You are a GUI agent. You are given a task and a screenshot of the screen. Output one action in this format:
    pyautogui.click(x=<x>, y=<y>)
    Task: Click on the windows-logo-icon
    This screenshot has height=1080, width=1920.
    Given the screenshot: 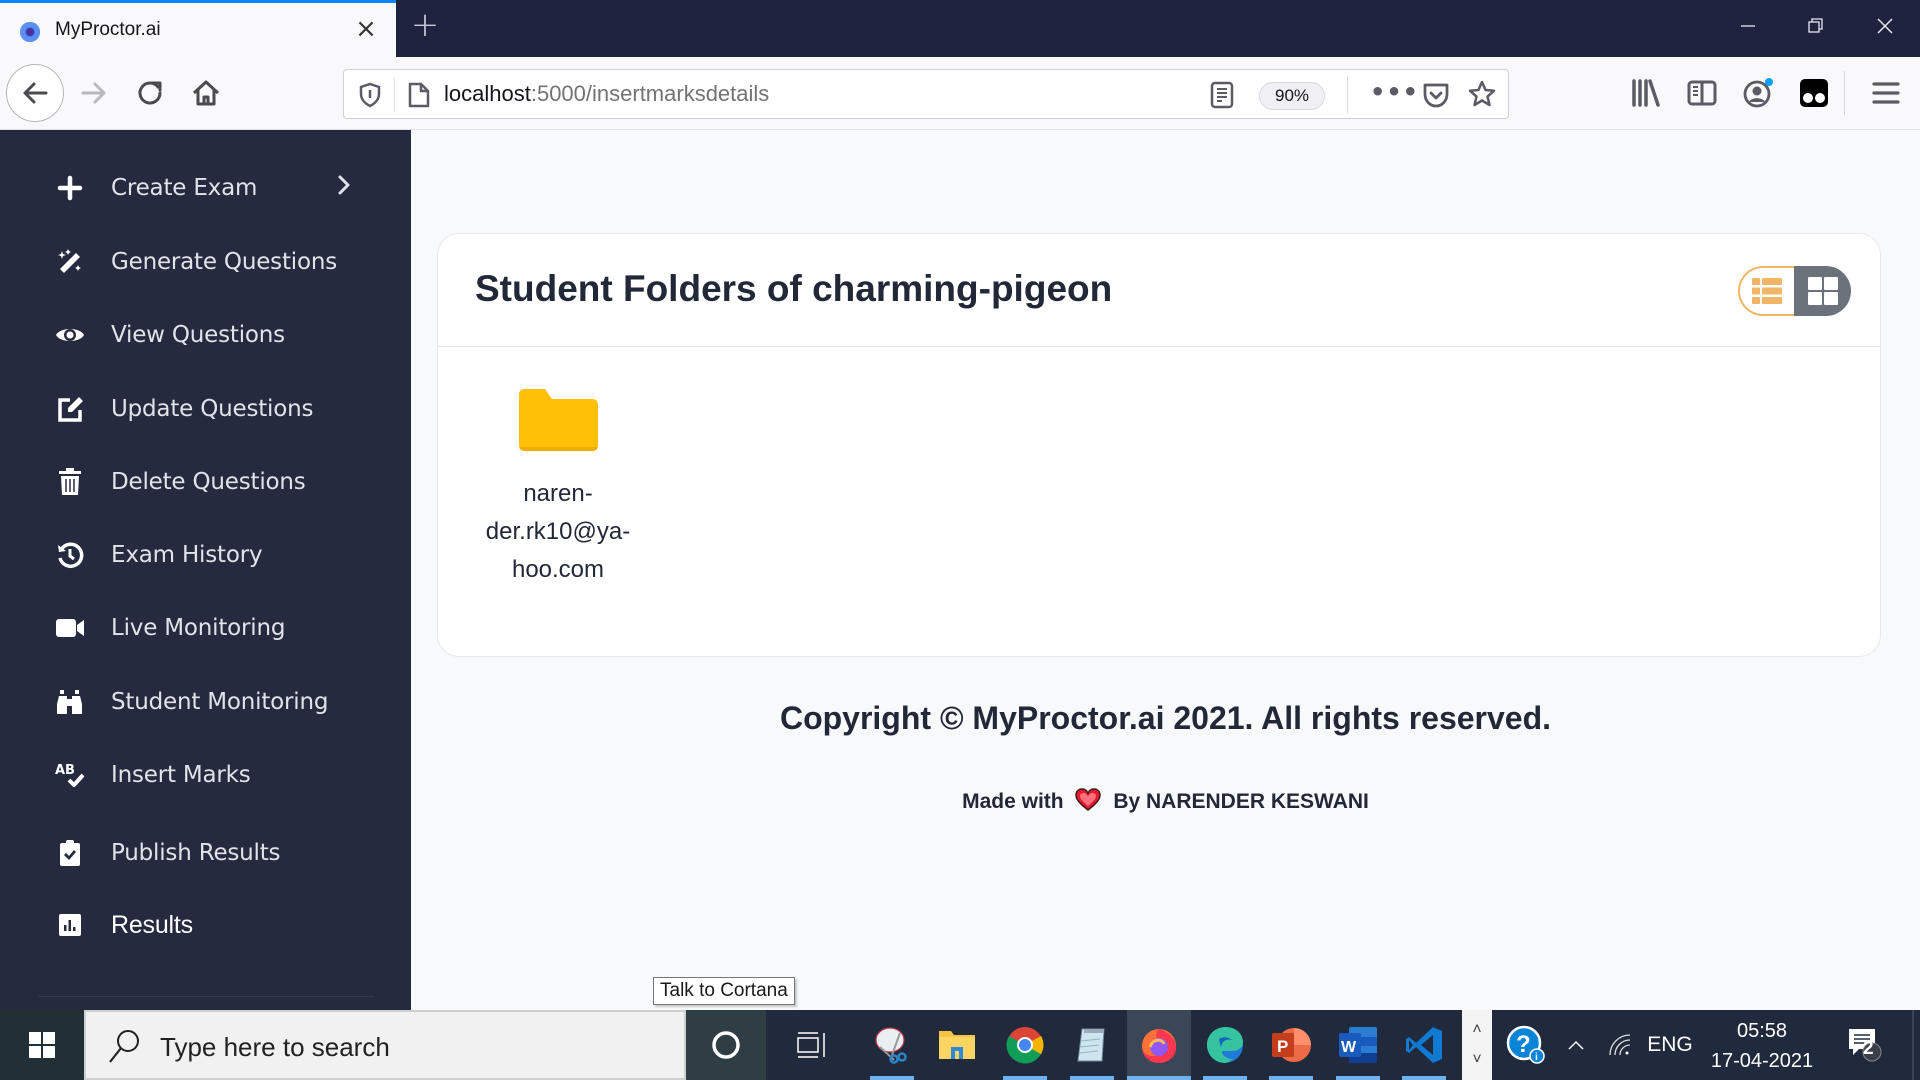 What is the action you would take?
    pyautogui.click(x=42, y=1045)
    